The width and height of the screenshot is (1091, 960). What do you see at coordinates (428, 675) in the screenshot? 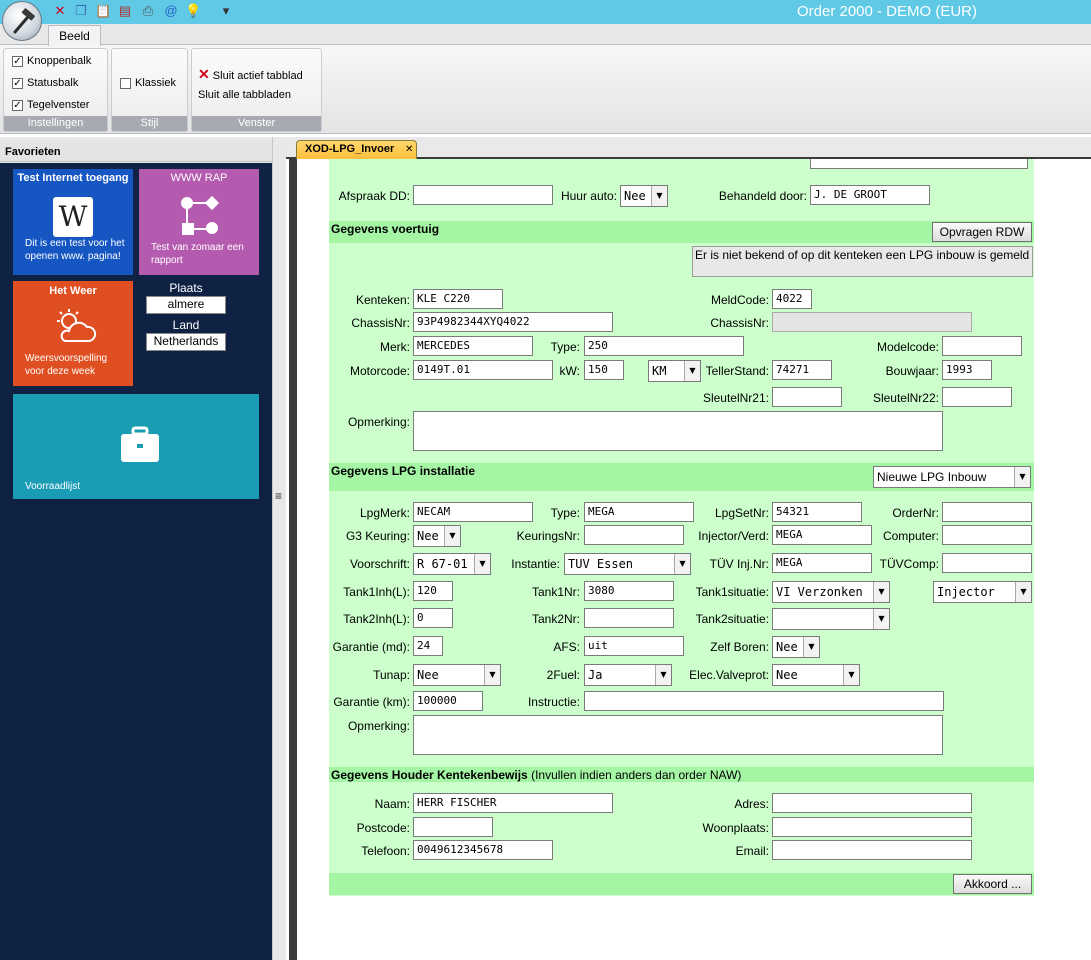
I see `select-value: Nee` at bounding box center [428, 675].